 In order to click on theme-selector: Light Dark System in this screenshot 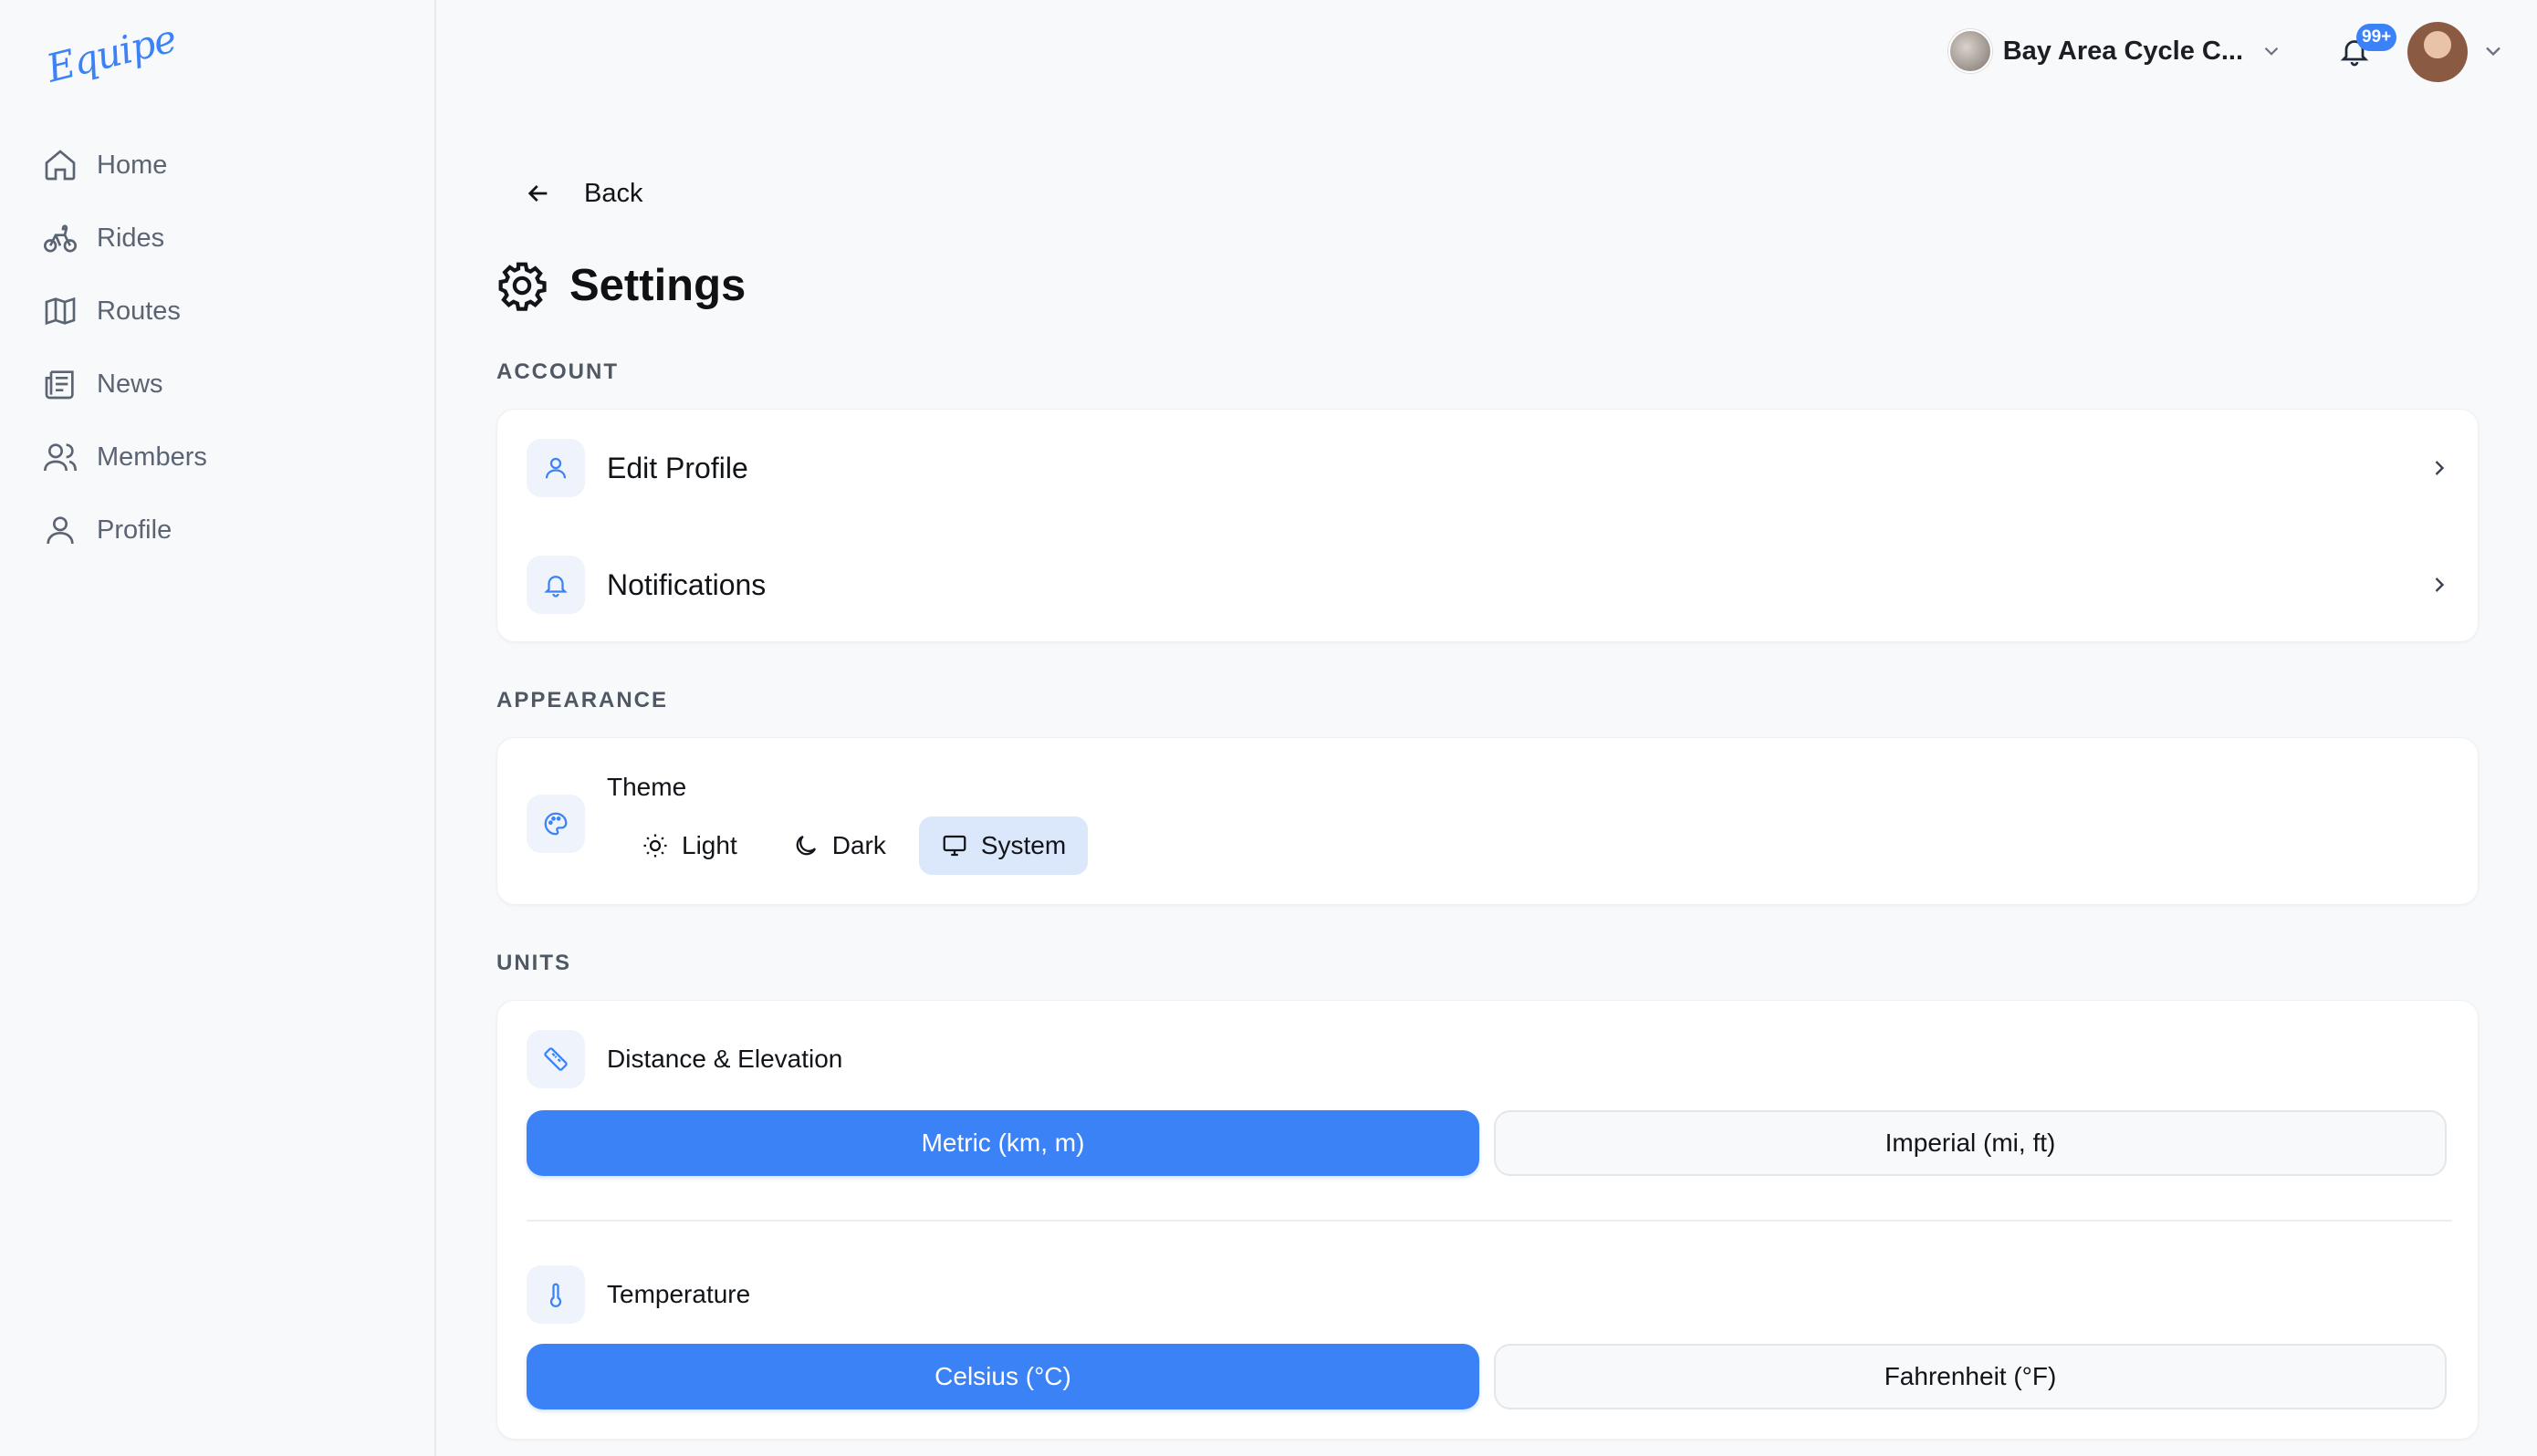, I will do `click(854, 845)`.